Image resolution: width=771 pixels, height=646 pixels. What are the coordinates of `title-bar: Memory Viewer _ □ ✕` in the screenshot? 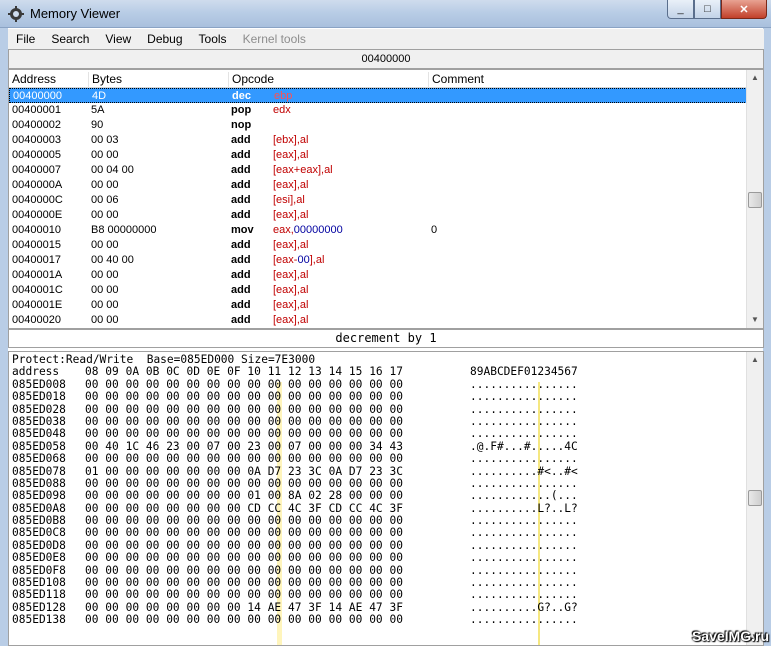 It's located at (385, 14).